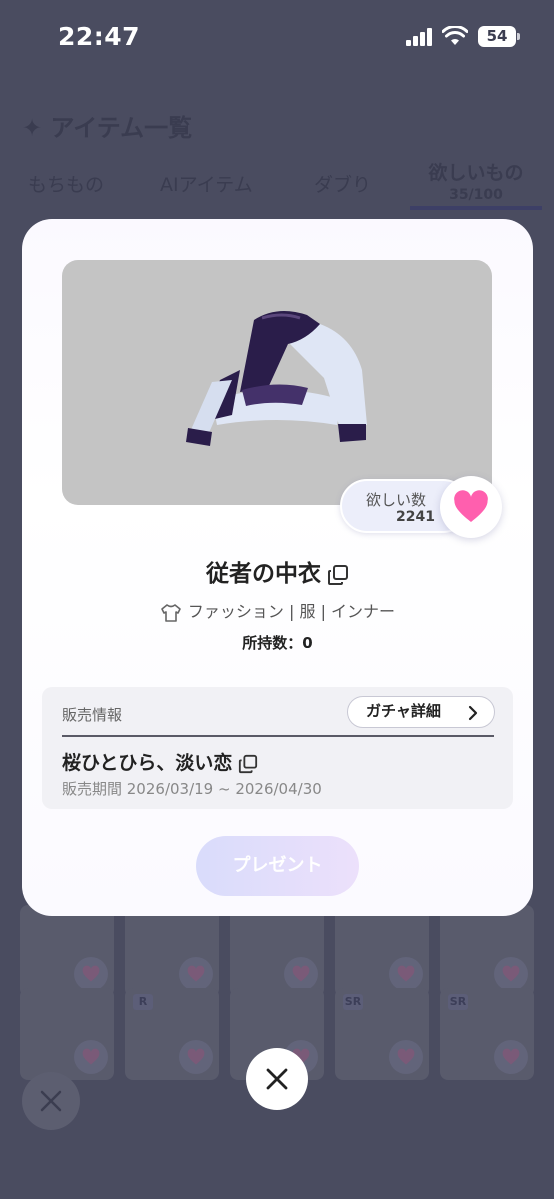  I want to click on owned-count: 所持数：0, so click(277, 643).